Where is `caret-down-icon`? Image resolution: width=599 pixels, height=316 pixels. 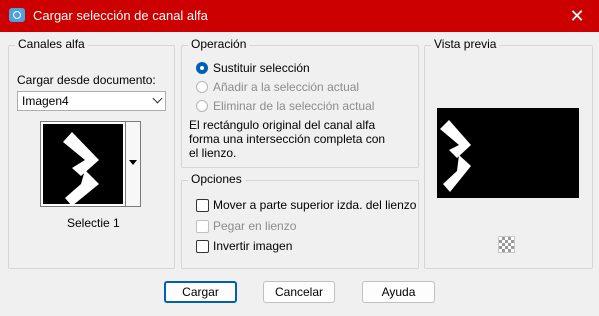 caret-down-icon is located at coordinates (133, 162).